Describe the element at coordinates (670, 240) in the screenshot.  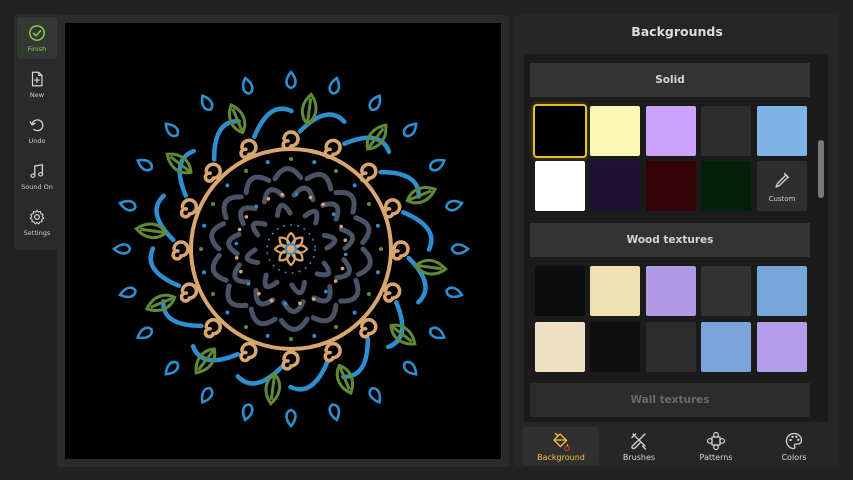
I see `section-header-wood: Wood textures` at that location.